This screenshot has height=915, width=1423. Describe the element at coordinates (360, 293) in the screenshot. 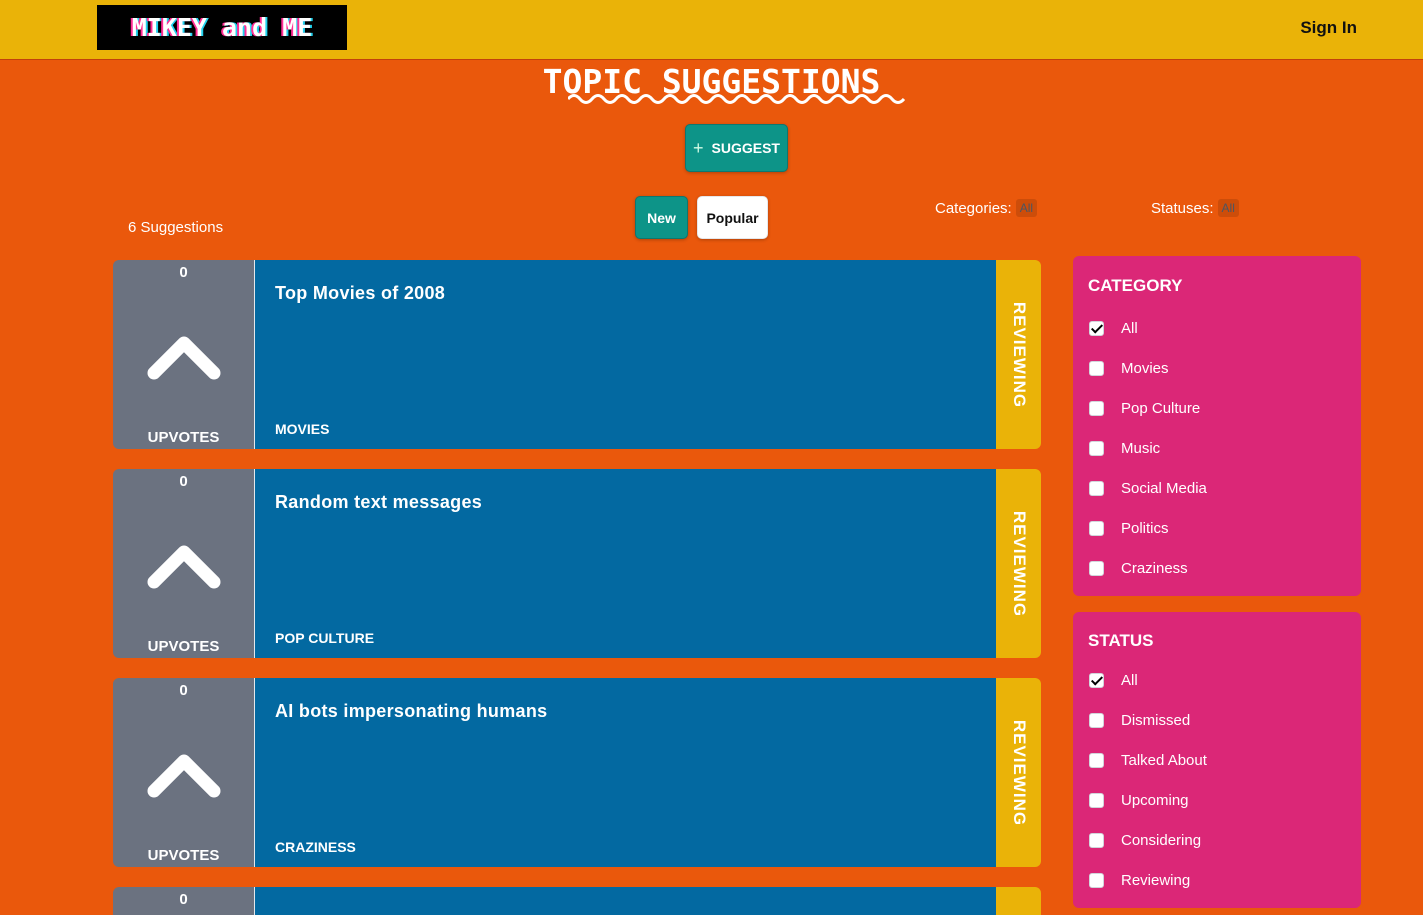

I see `suggestion-title: Top Movies of 2008` at that location.